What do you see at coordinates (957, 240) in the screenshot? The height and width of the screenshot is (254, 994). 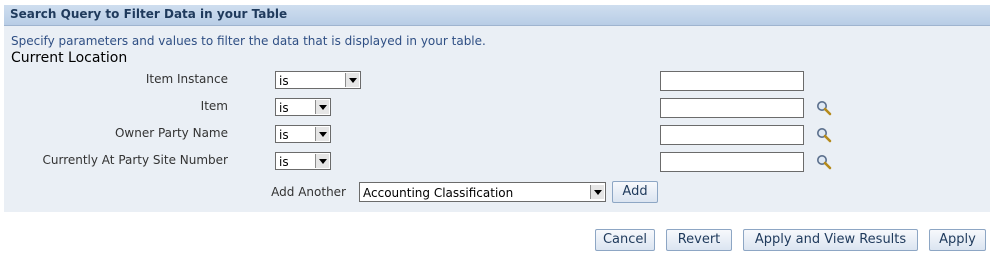 I see `apply-button: Apply` at bounding box center [957, 240].